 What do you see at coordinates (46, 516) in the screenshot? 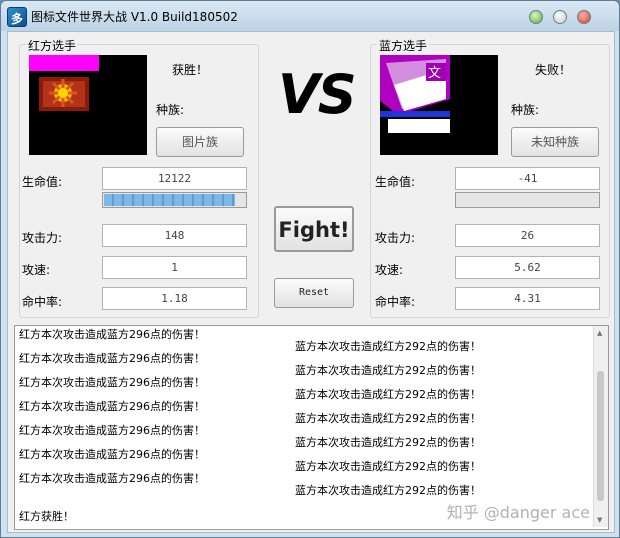
I see `log-final-result: 红方获胜！` at bounding box center [46, 516].